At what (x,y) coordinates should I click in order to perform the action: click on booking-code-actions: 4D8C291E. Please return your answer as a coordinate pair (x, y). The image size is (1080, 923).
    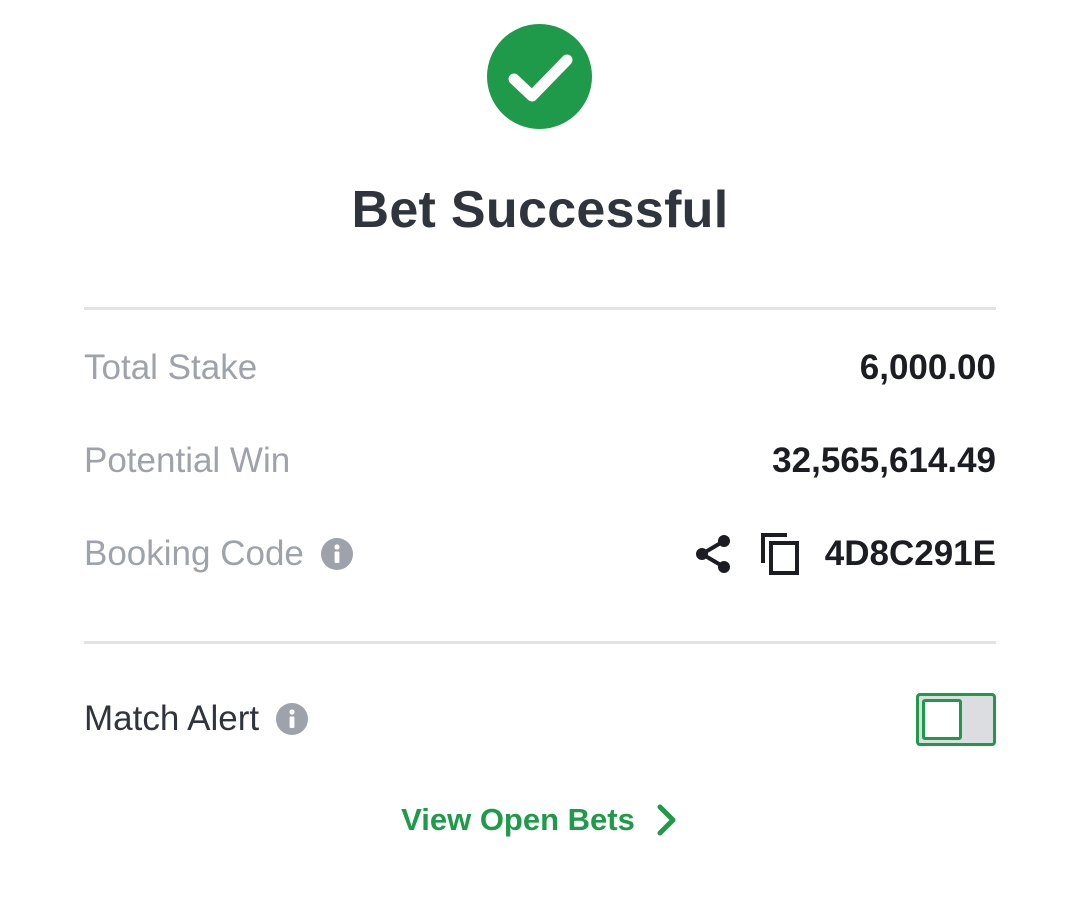
    Looking at the image, I should click on (844, 554).